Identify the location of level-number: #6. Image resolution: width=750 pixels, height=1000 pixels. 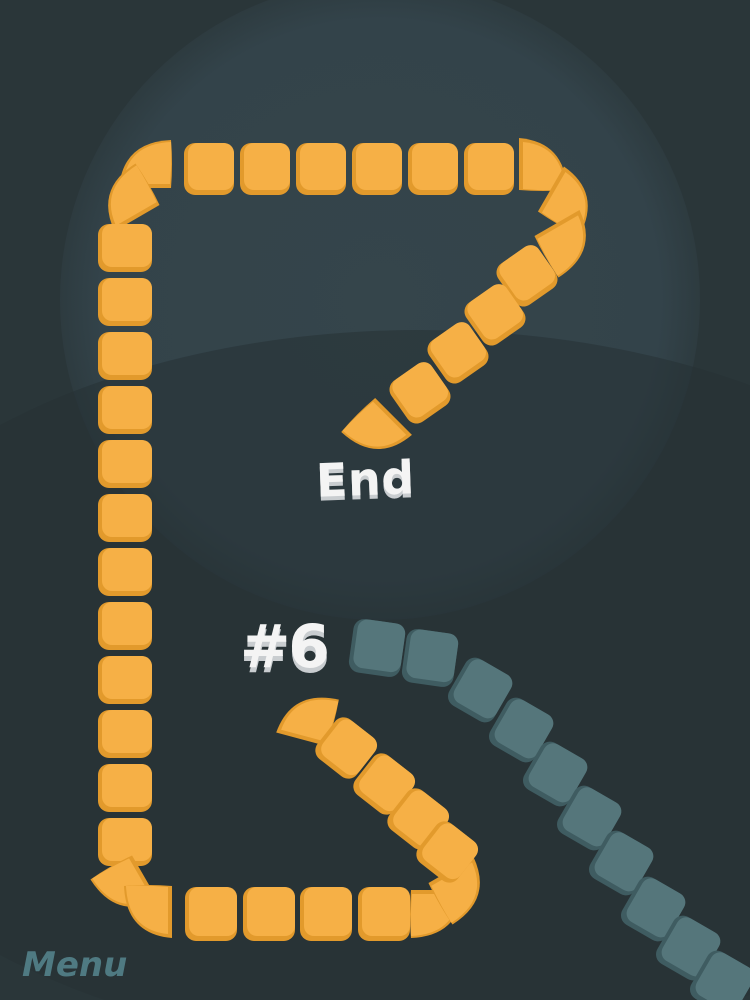
(285, 647).